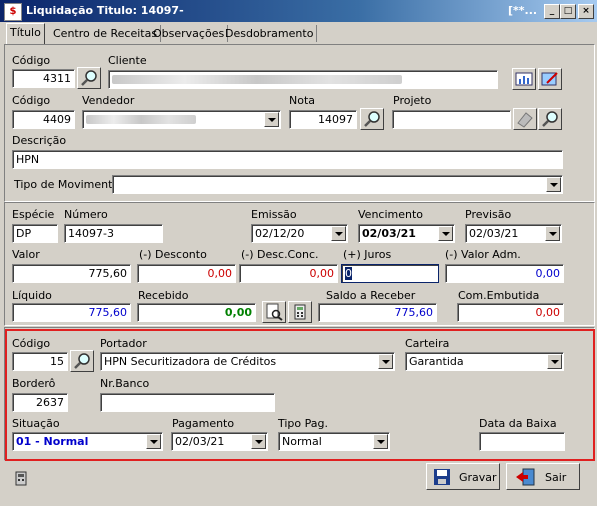 The height and width of the screenshot is (506, 597). I want to click on vendedor-select, so click(181, 119).